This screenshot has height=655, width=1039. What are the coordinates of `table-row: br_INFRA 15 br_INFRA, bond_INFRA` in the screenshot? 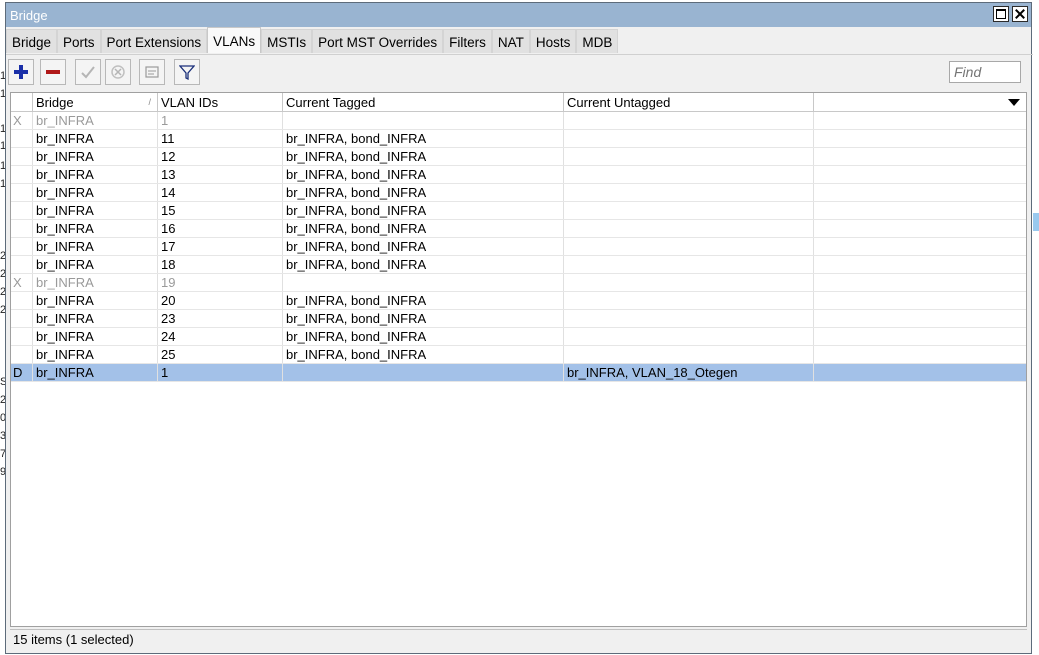 It's located at (518, 211).